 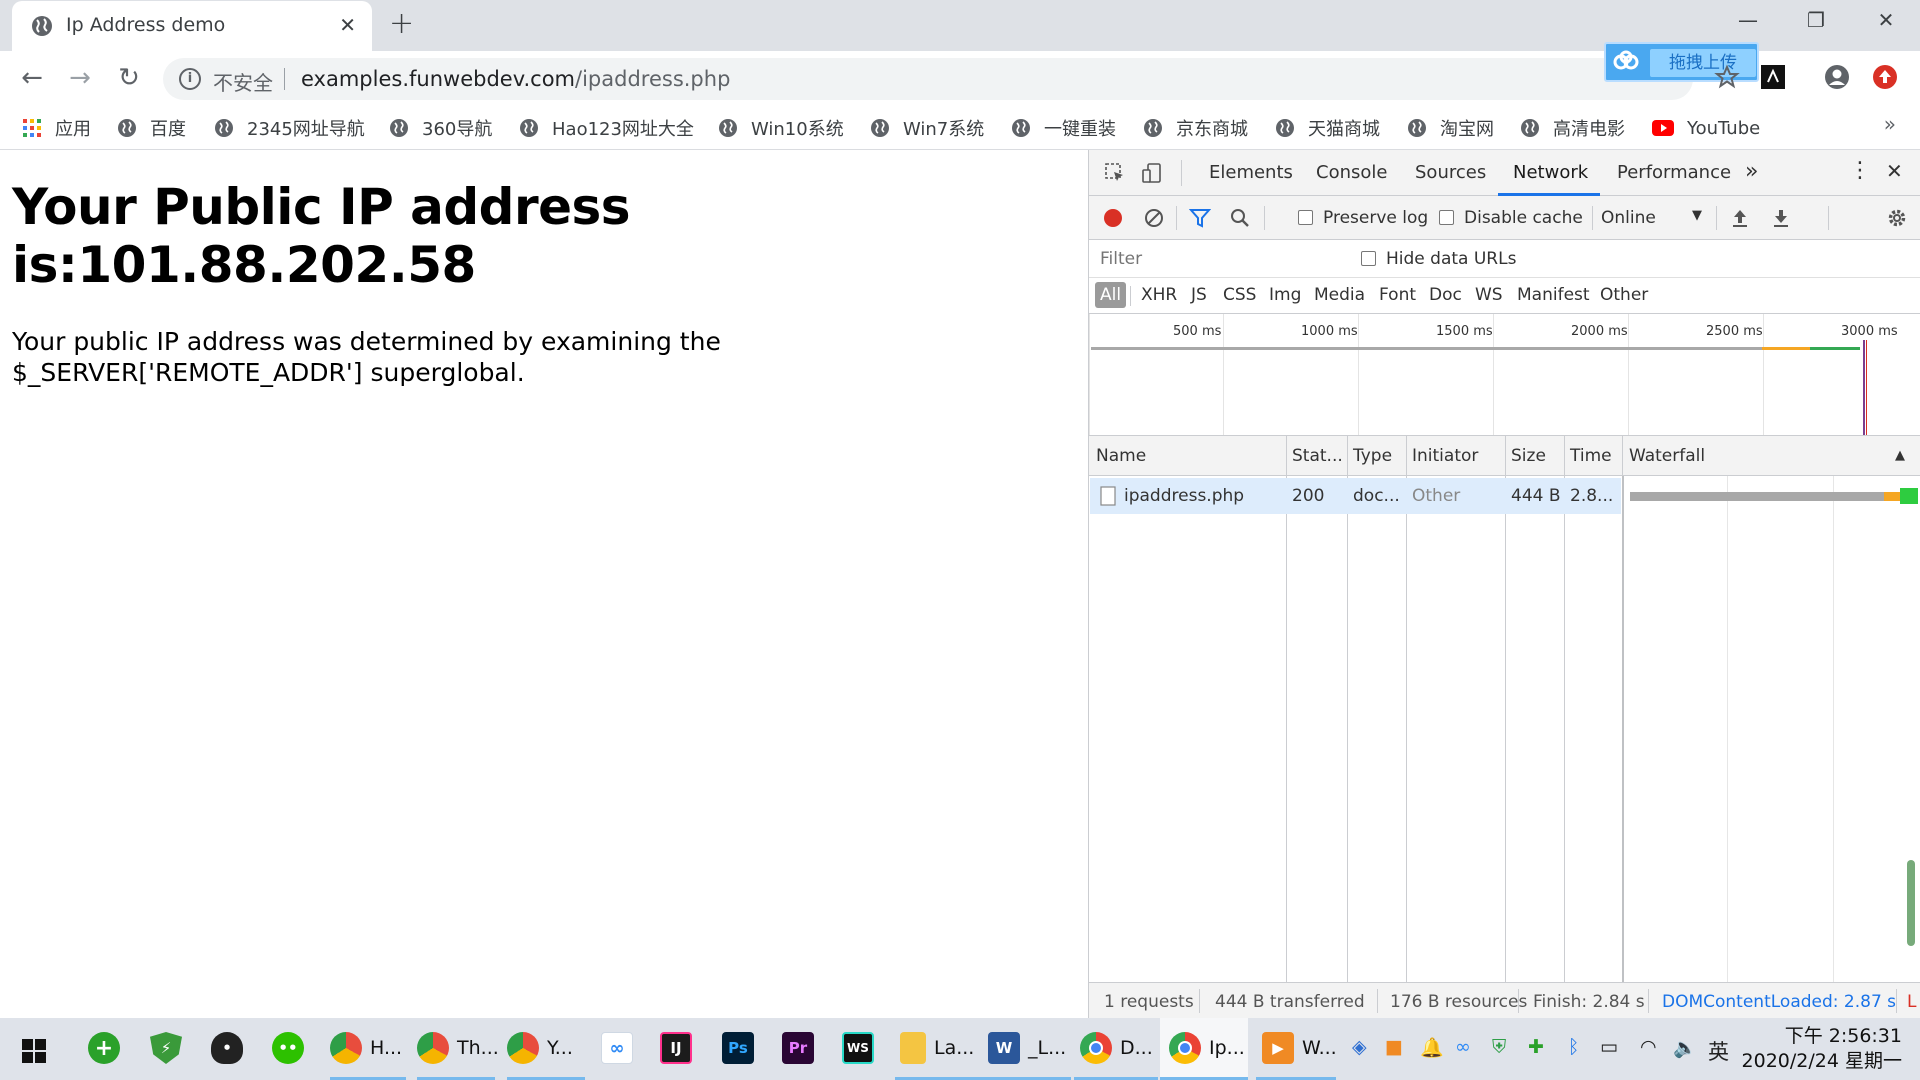 What do you see at coordinates (1897, 218) in the screenshot?
I see `settings-gear-icon` at bounding box center [1897, 218].